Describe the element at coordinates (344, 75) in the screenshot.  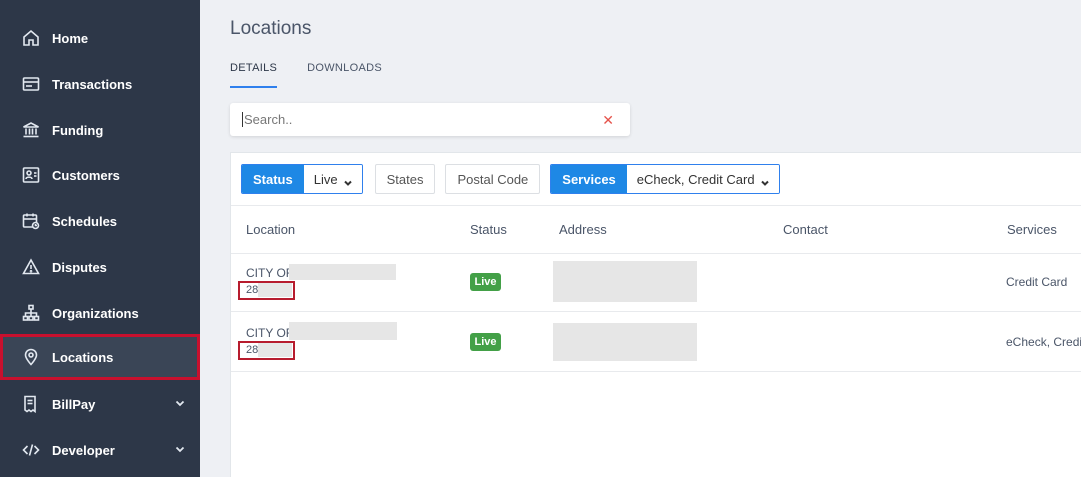
I see `tab-downloads: DOWNLOADS` at that location.